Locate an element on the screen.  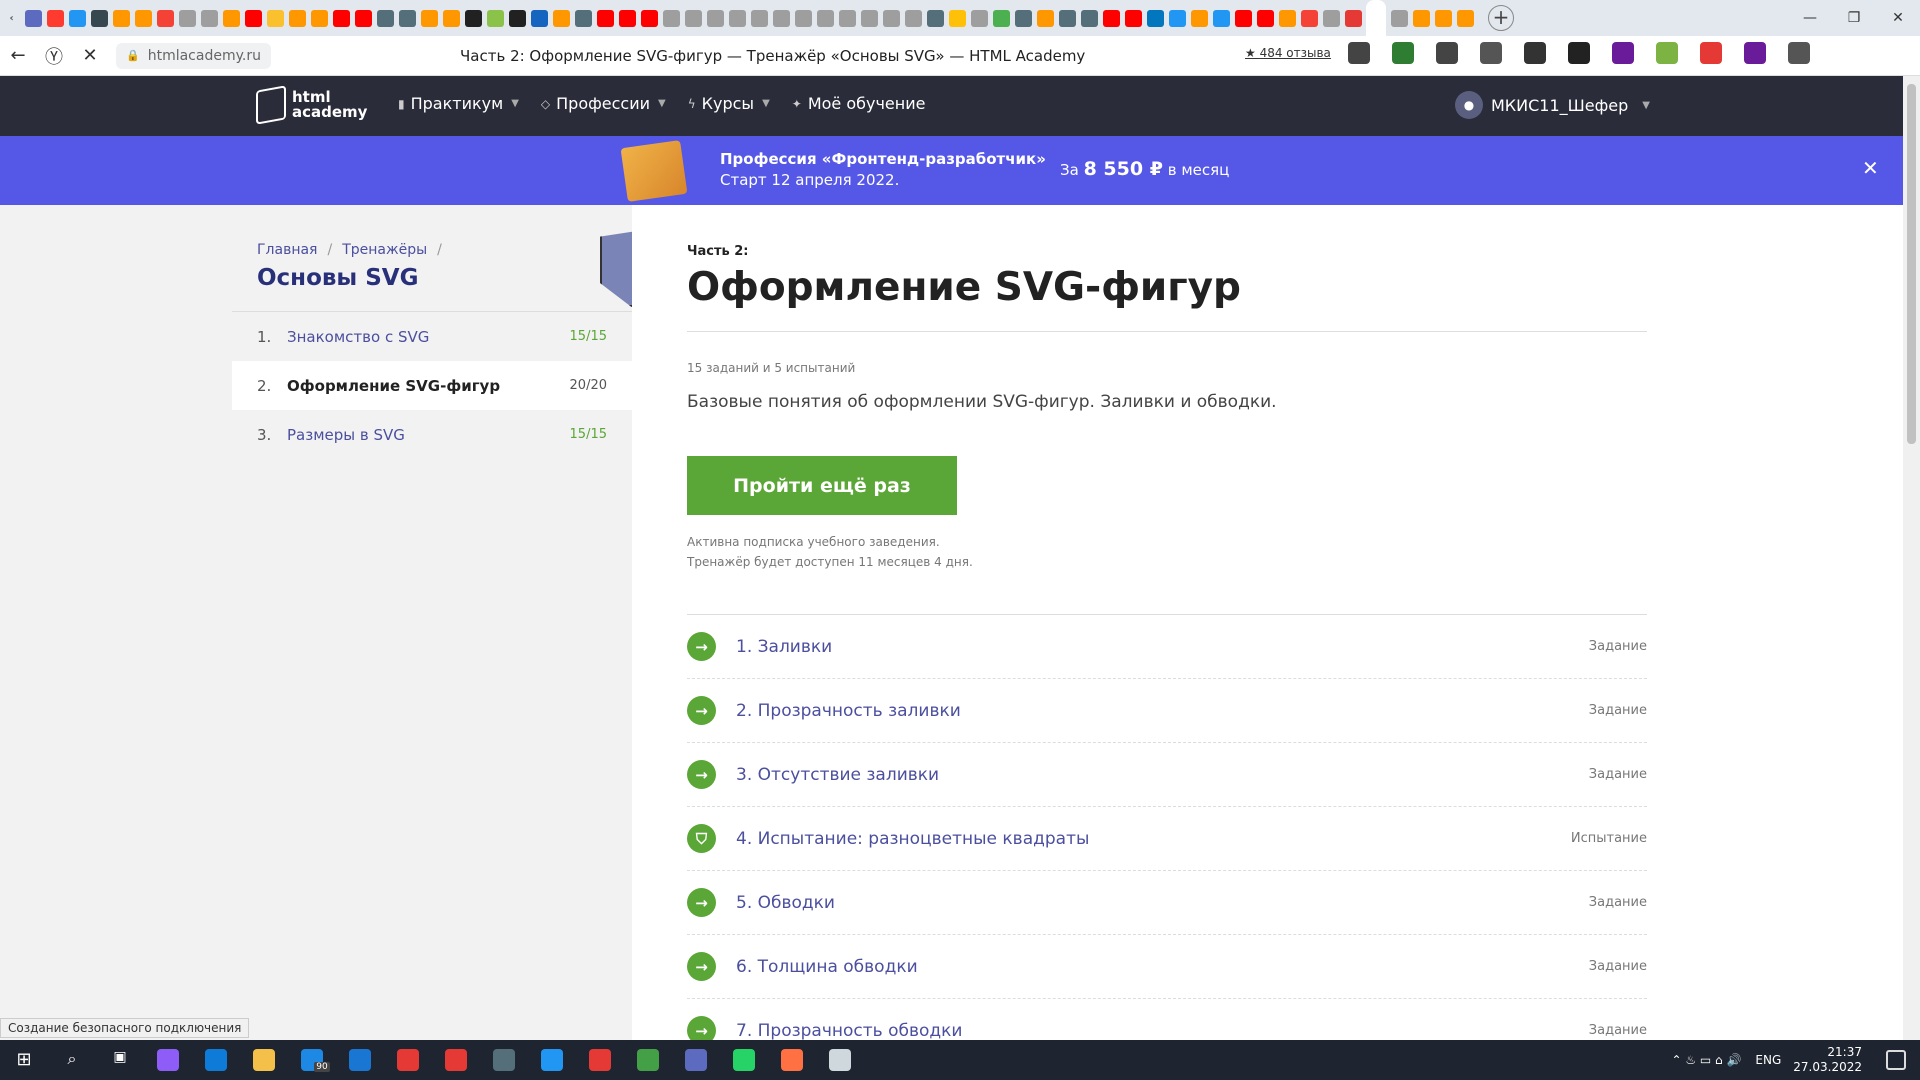
task-view-icon: ▣ is located at coordinates (120, 1060).